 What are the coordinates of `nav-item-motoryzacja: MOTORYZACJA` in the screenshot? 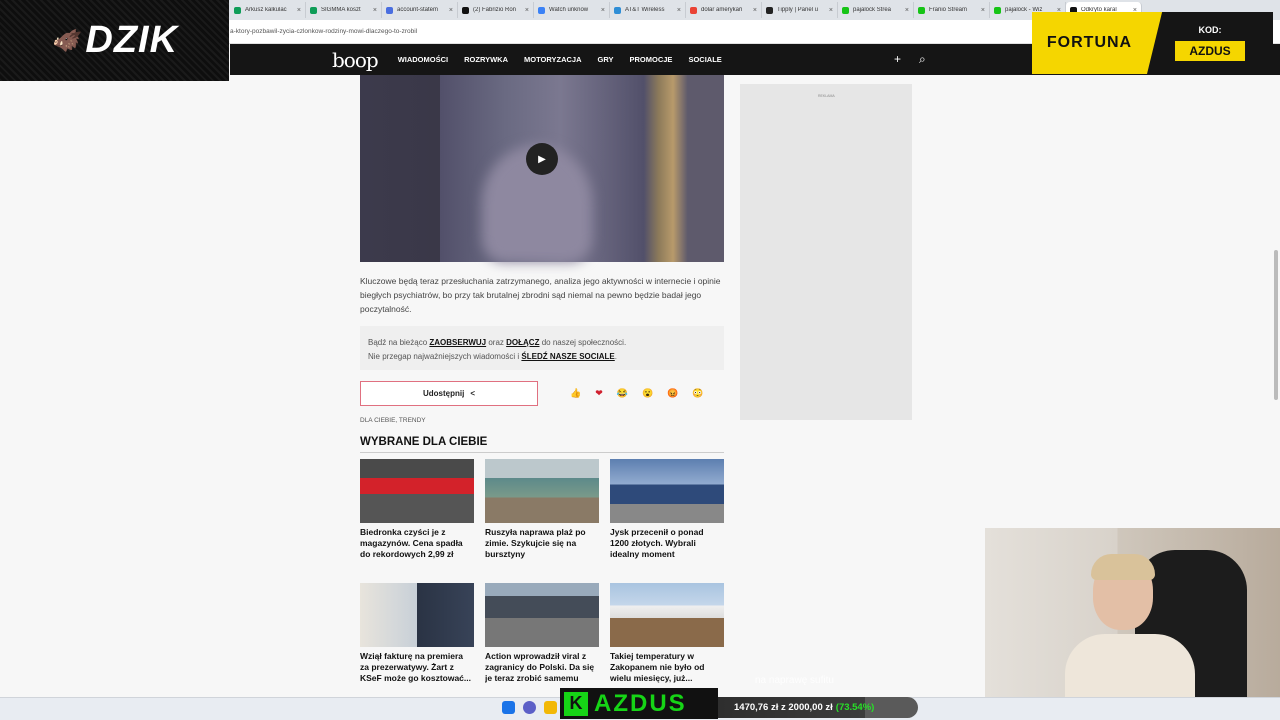 It's located at (553, 59).